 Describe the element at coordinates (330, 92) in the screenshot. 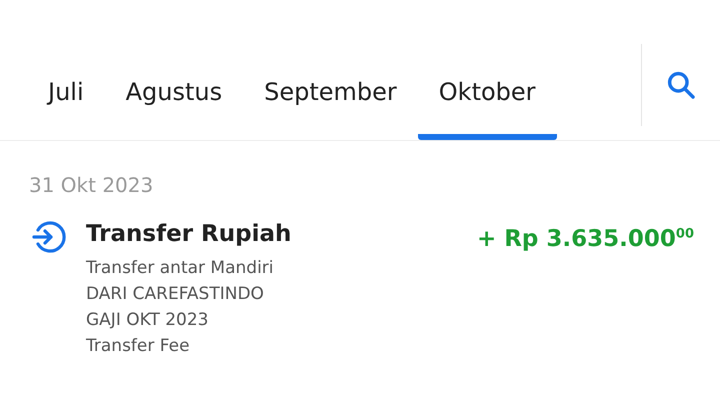

I see `month-tab: September` at that location.